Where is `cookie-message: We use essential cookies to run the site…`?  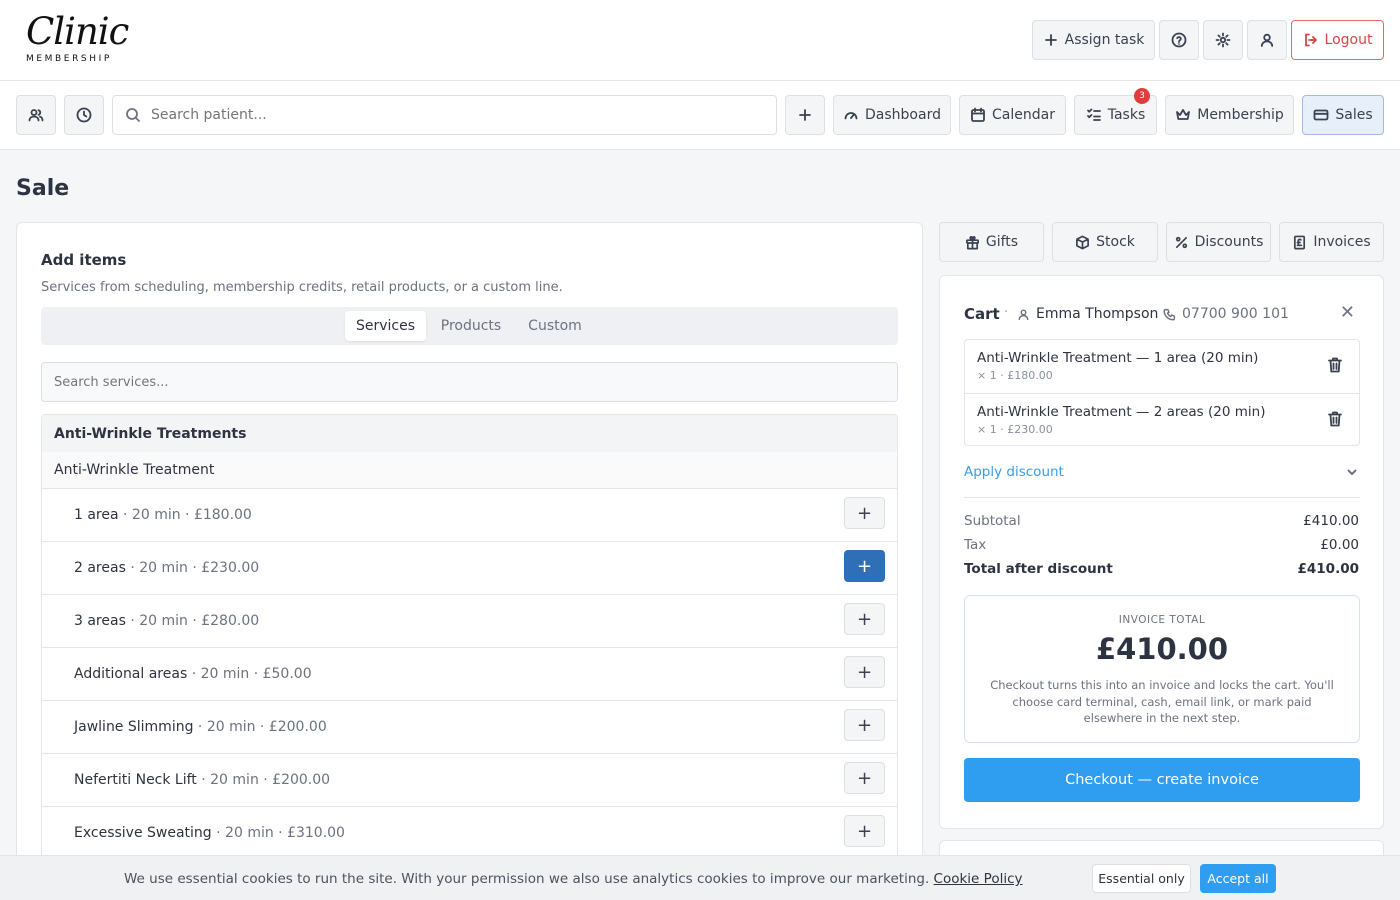
cookie-message: We use essential cookies to run the site… is located at coordinates (529, 879).